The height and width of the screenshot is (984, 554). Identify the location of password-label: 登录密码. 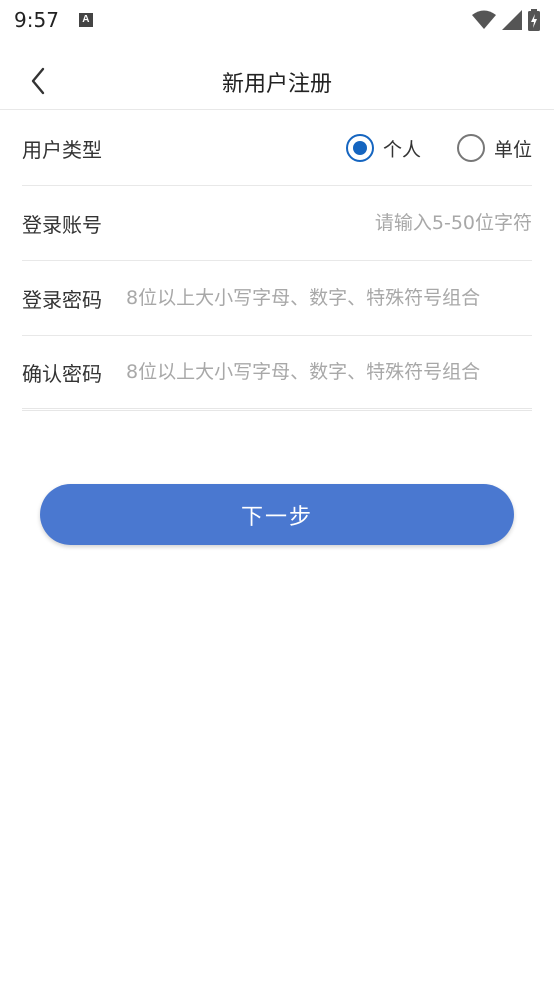
(62, 299).